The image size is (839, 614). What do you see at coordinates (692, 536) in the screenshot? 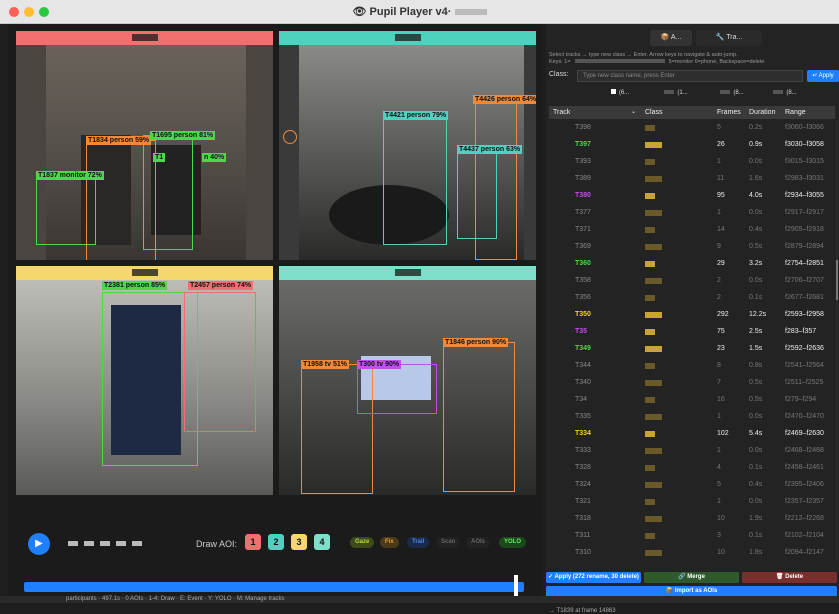
I see `track-row: T311 3 0.1s f2102–f2104` at bounding box center [692, 536].